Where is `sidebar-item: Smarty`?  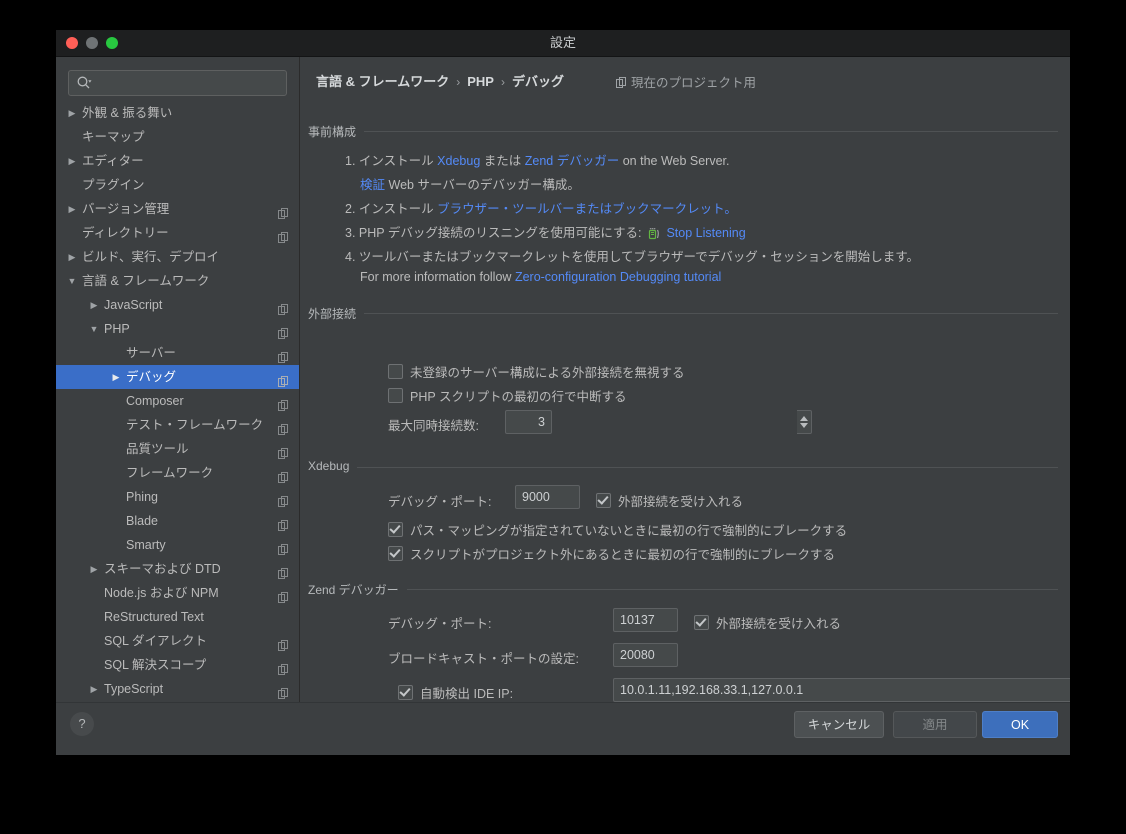
sidebar-item: Smarty is located at coordinates (177, 545).